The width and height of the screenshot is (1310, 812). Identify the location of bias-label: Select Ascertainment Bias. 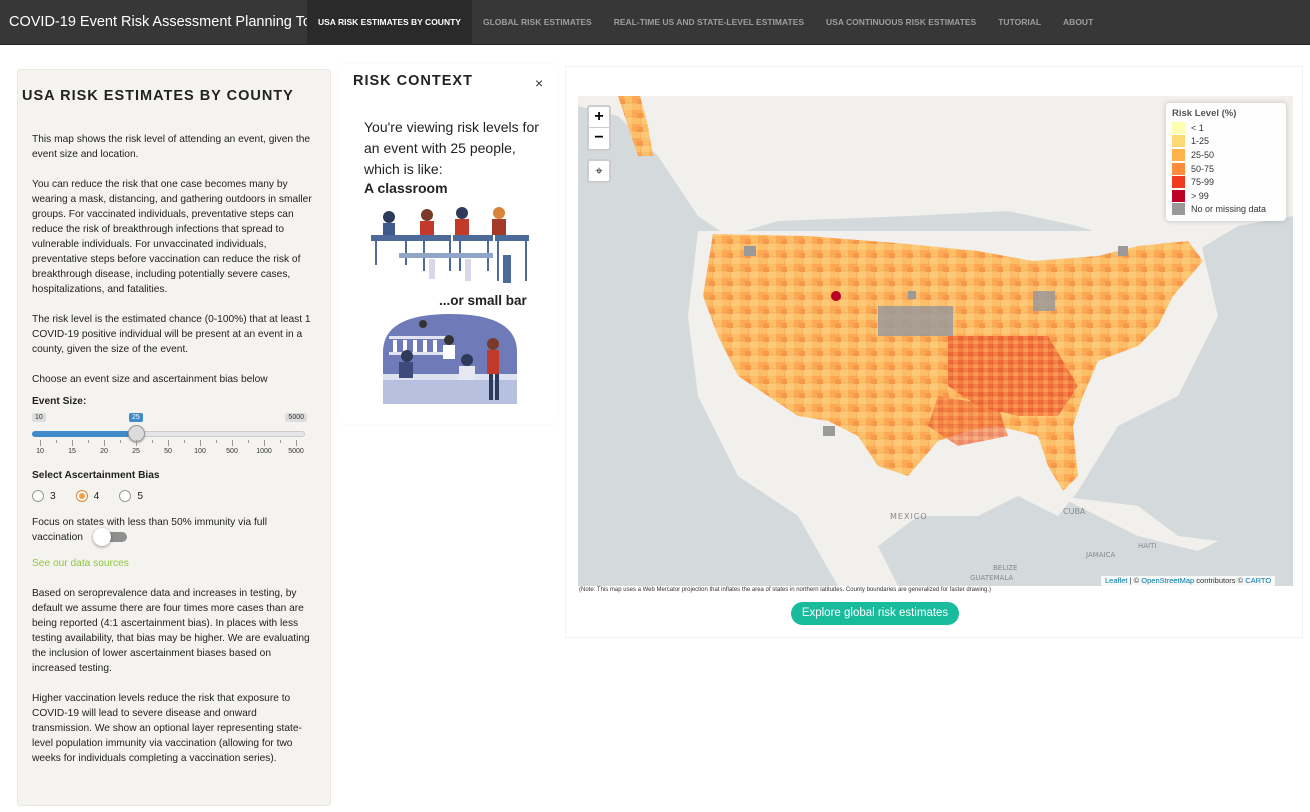
(96, 475).